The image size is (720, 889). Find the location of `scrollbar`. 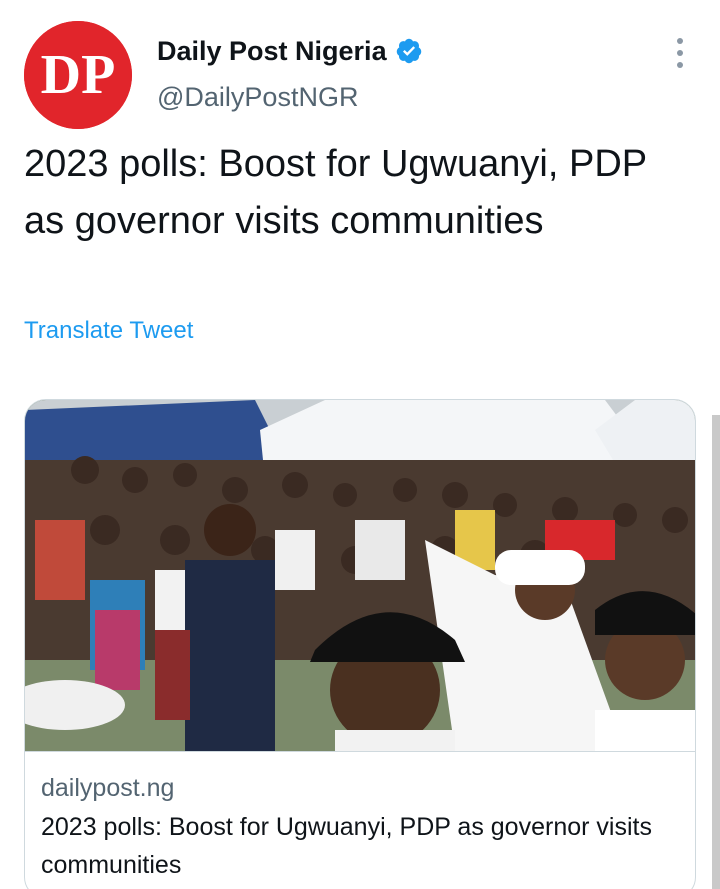

scrollbar is located at coordinates (716, 652).